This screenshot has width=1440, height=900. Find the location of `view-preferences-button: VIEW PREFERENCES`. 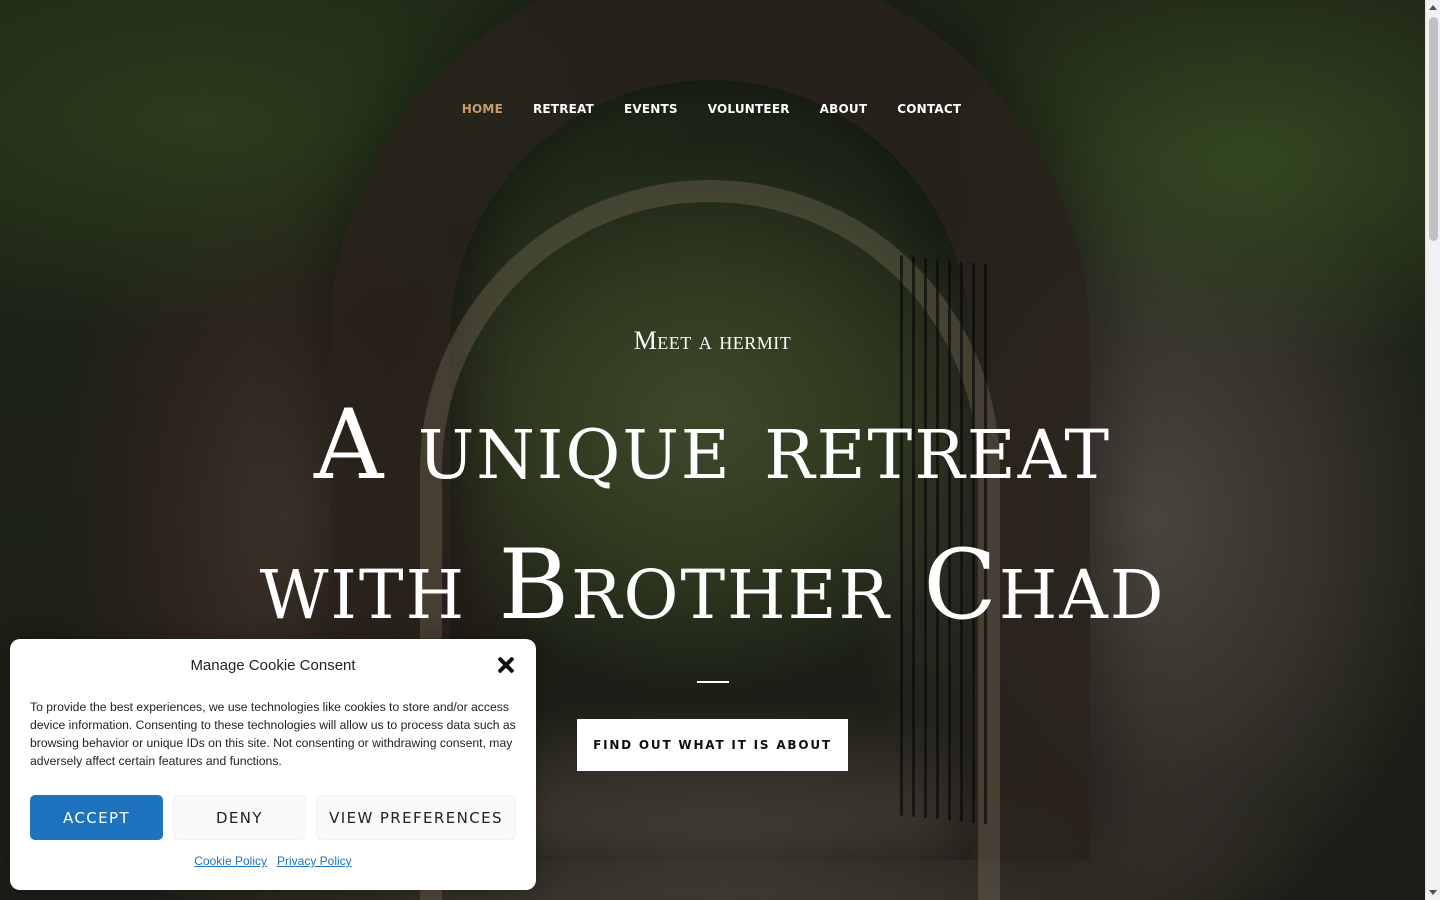

view-preferences-button: VIEW PREFERENCES is located at coordinates (416, 817).